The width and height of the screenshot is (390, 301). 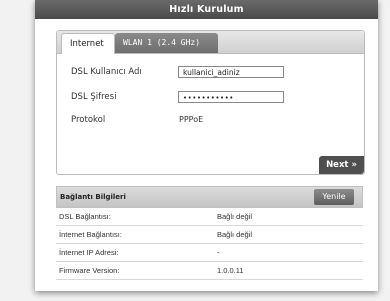 I want to click on row-label: Firmware Version:, so click(x=136, y=270).